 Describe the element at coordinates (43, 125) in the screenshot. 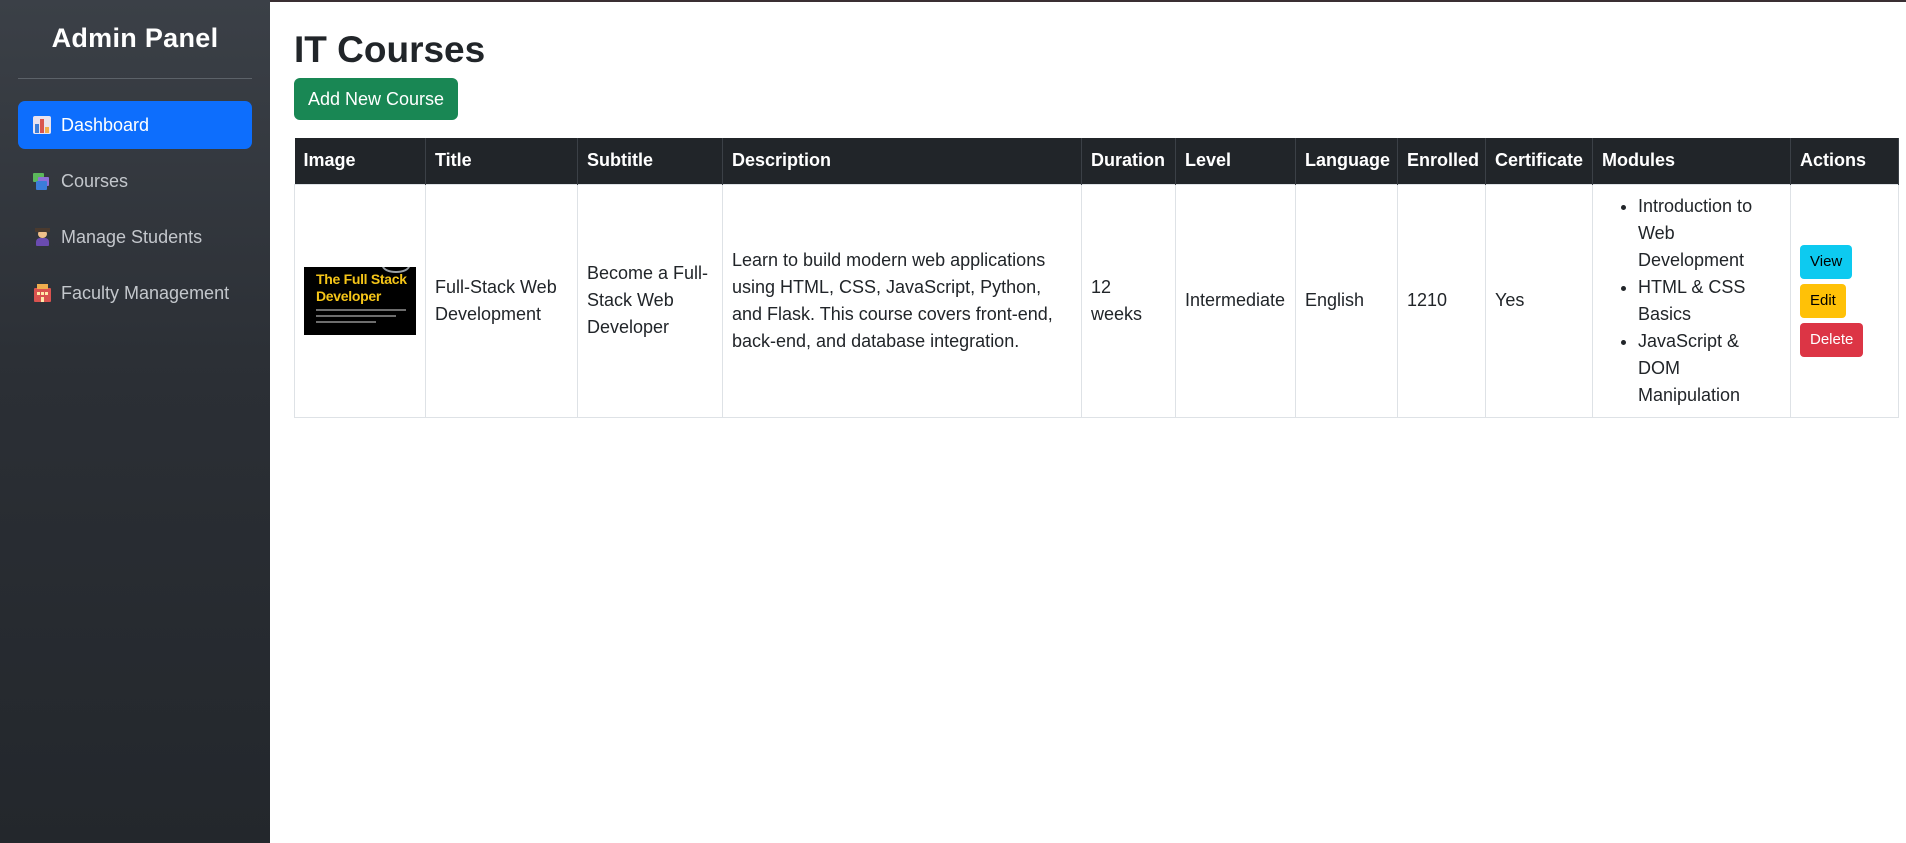

I see `bar-chart-icon` at that location.